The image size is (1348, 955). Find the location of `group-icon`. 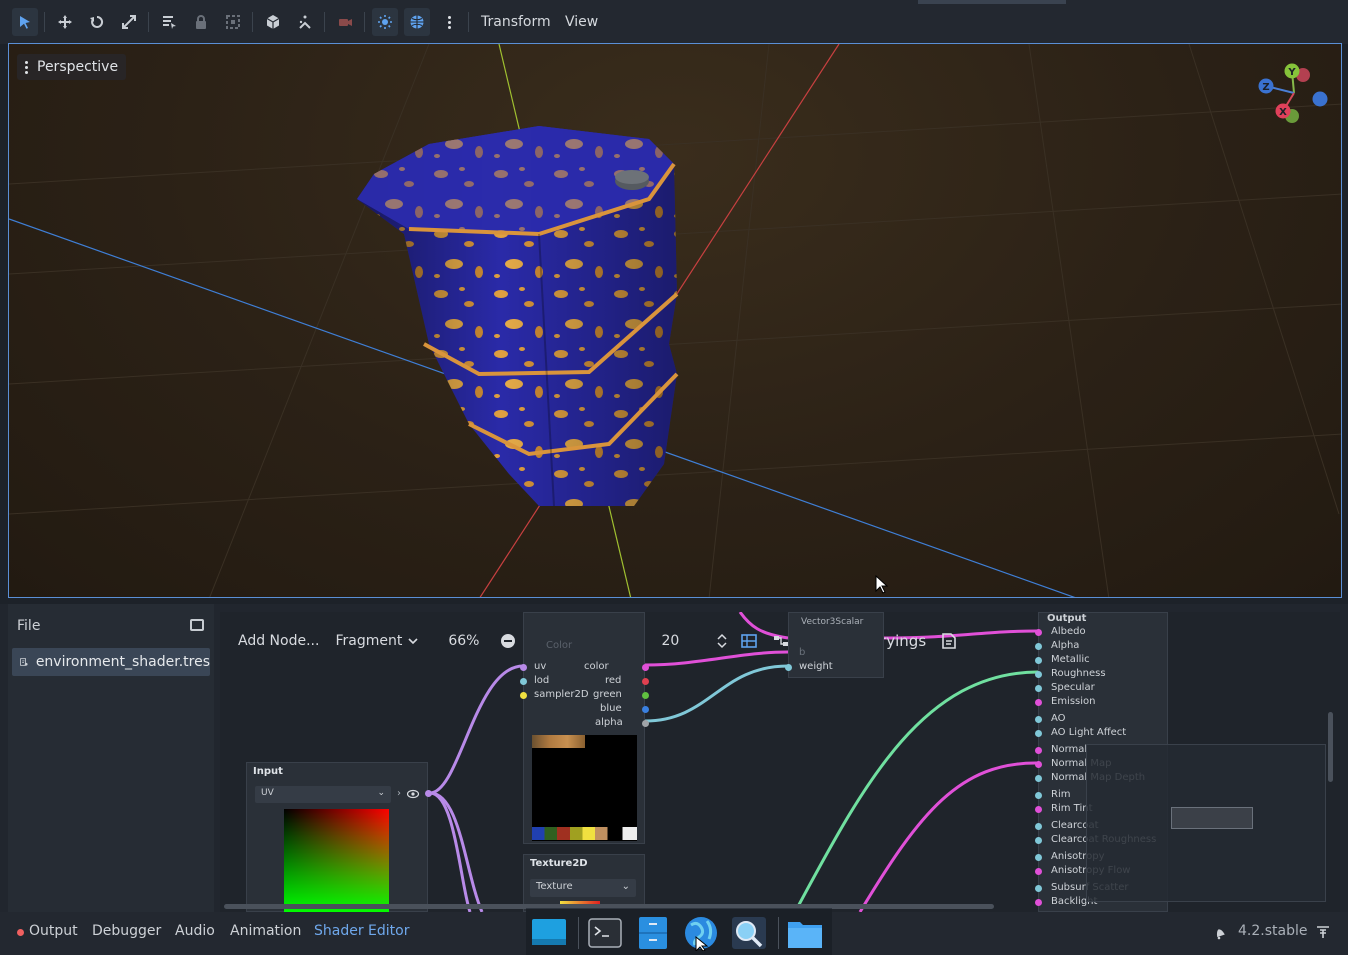

group-icon is located at coordinates (233, 22).